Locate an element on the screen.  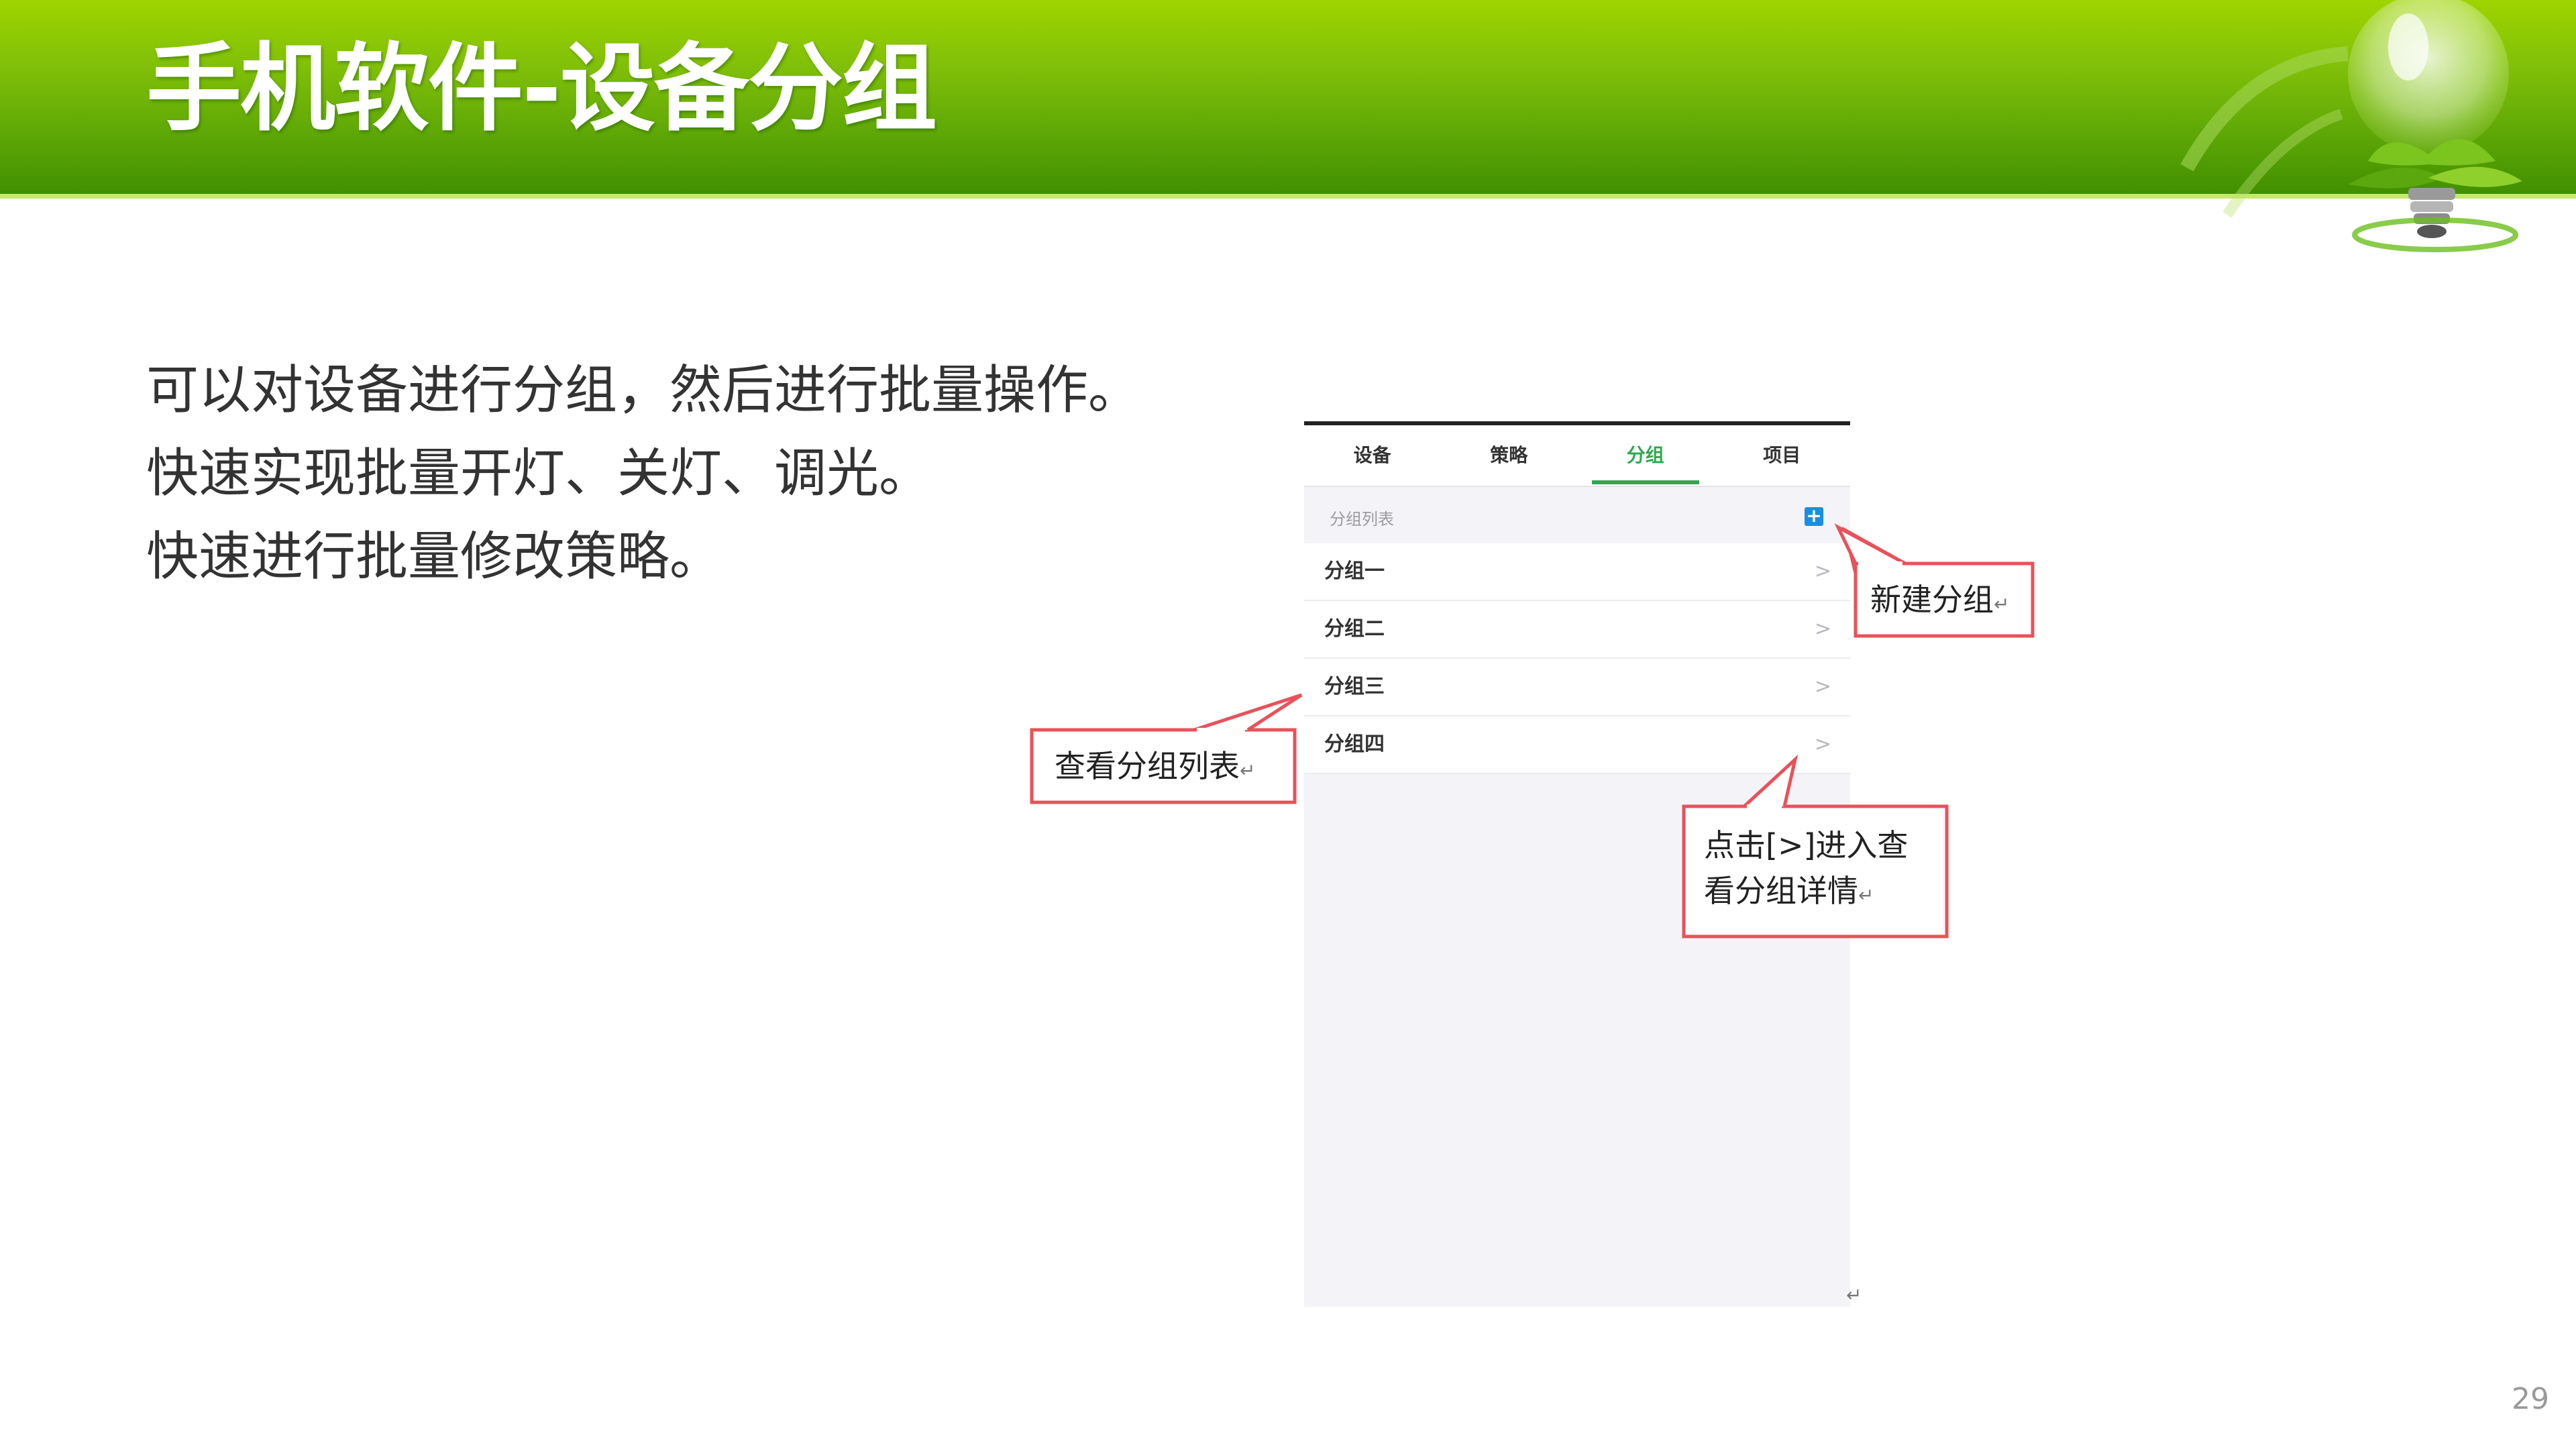
lightbulb-icon is located at coordinates (2351, 126).